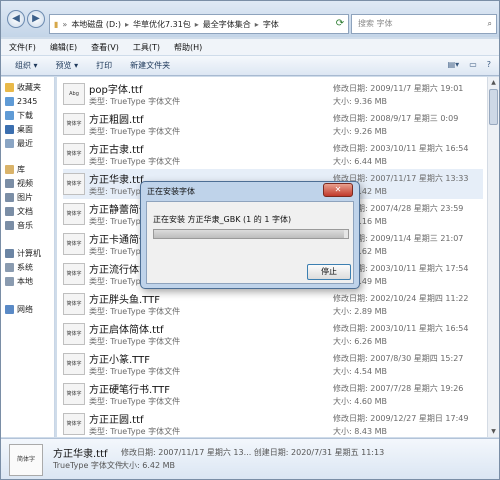 The width and height of the screenshot is (500, 480). I want to click on nav-item-label: 本地, so click(25, 281).